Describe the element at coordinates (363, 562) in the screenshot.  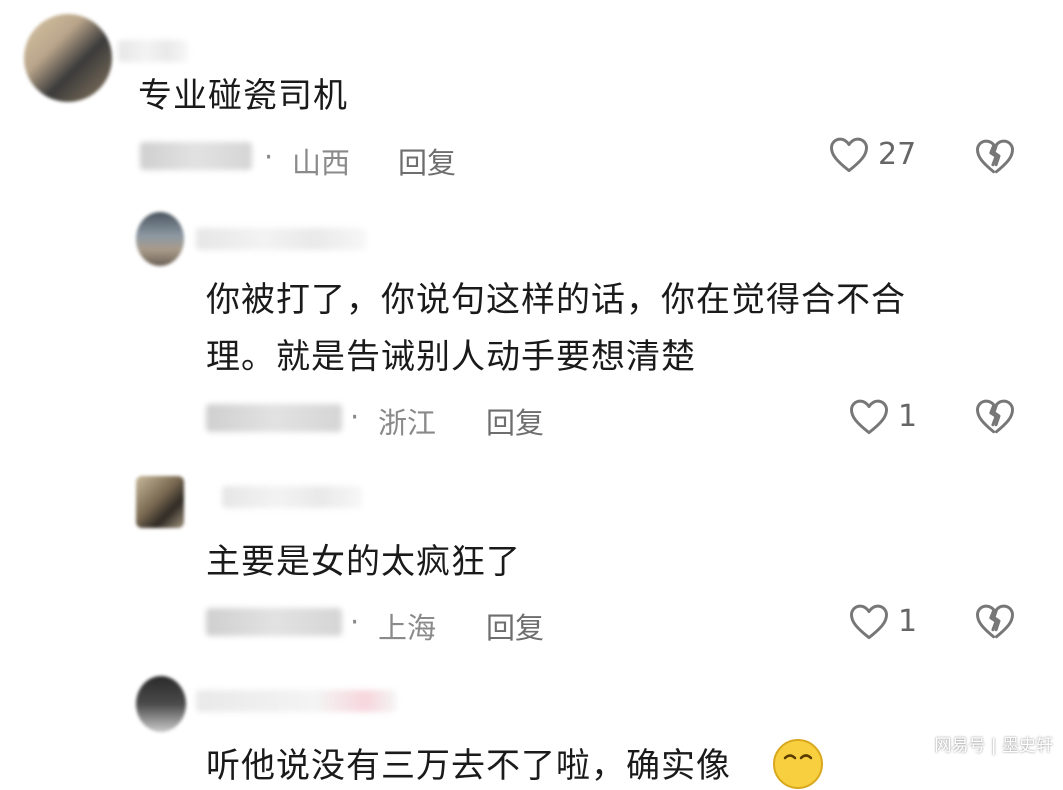
I see `comment-text: 主要是女的太疯狂了` at that location.